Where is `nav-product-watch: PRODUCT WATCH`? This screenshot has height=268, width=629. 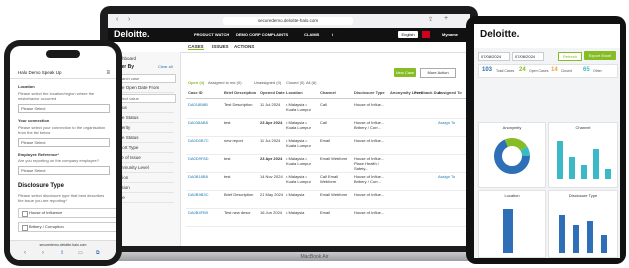 nav-product-watch: PRODUCT WATCH is located at coordinates (211, 34).